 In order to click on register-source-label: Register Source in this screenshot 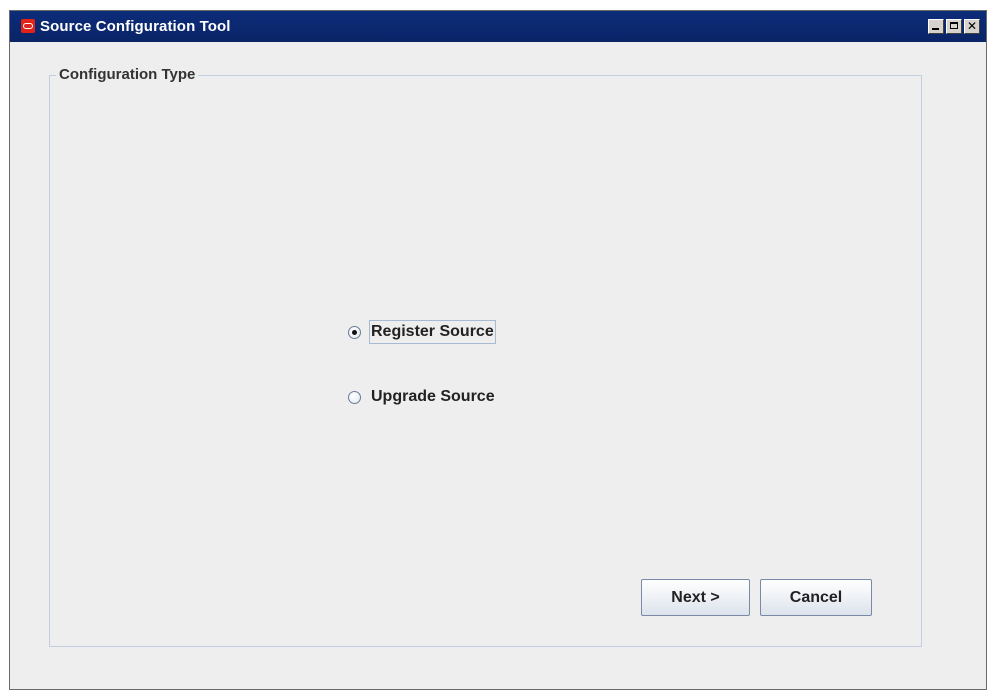, I will do `click(432, 332)`.